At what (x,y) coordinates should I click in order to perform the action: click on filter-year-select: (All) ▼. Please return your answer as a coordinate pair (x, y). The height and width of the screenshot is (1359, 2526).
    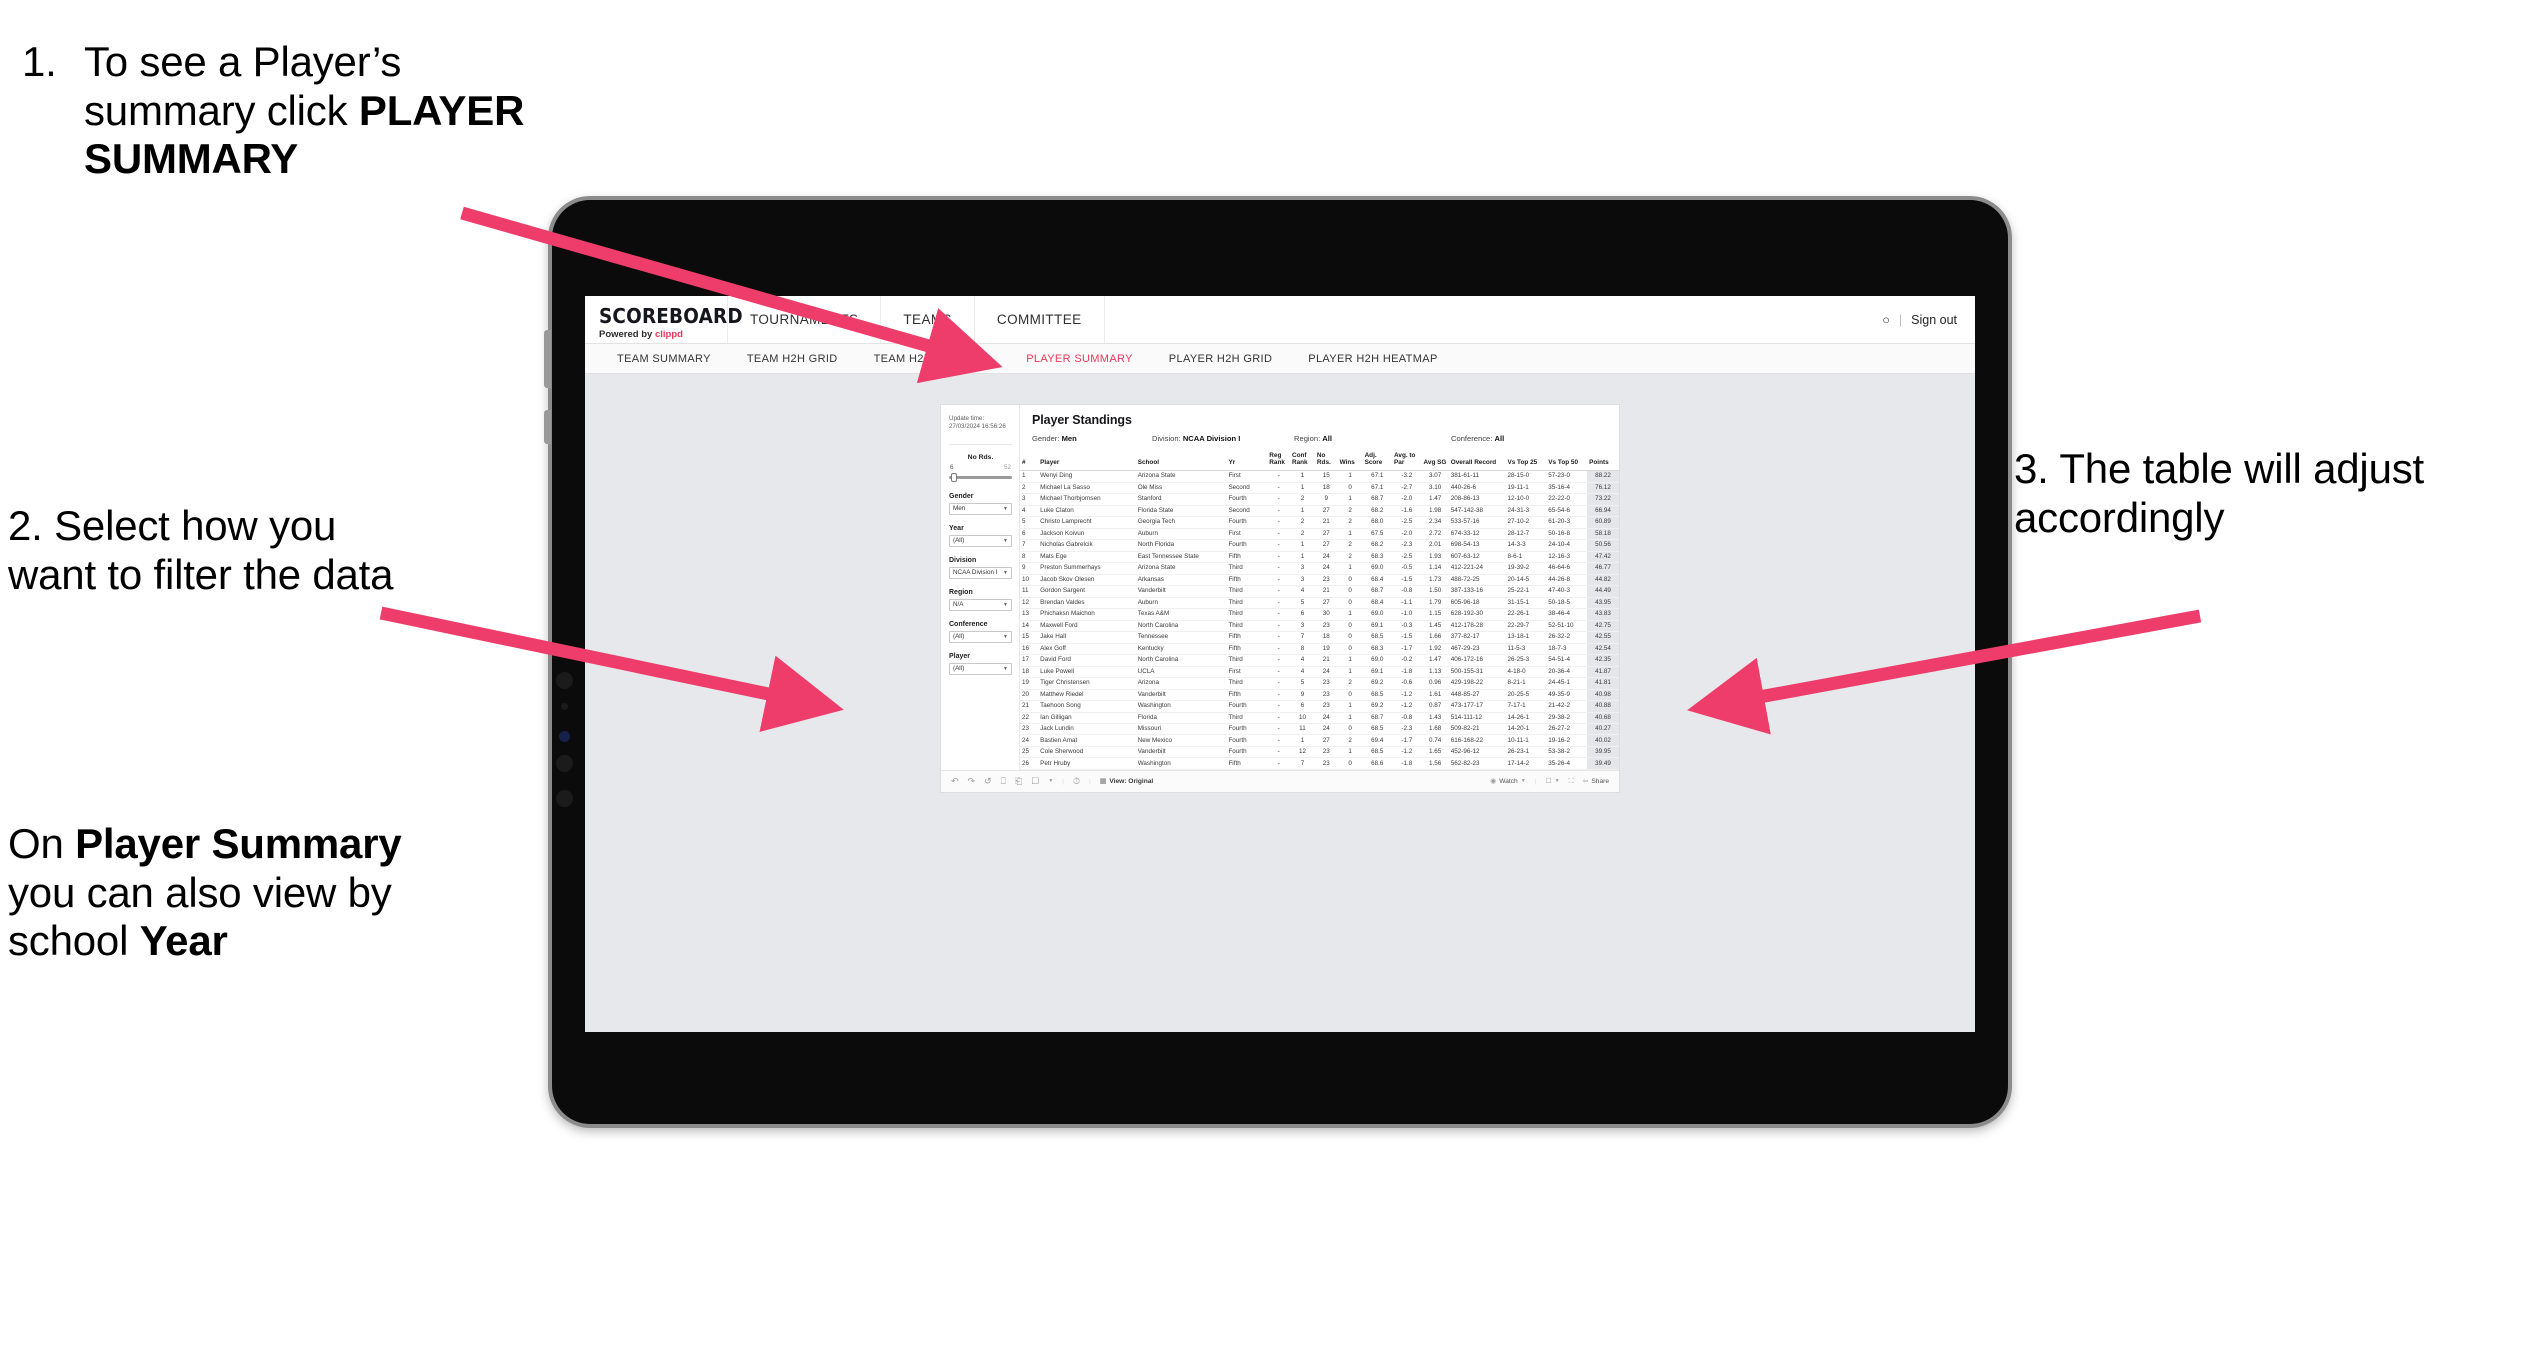
    Looking at the image, I should click on (980, 540).